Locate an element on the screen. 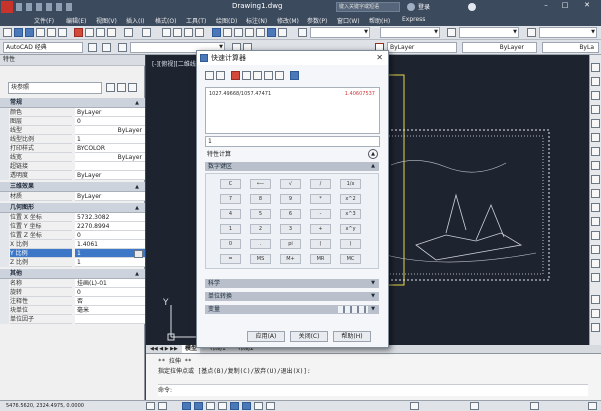 This screenshot has width=601, height=411. menu-item-express: Express is located at coordinates (413, 19).